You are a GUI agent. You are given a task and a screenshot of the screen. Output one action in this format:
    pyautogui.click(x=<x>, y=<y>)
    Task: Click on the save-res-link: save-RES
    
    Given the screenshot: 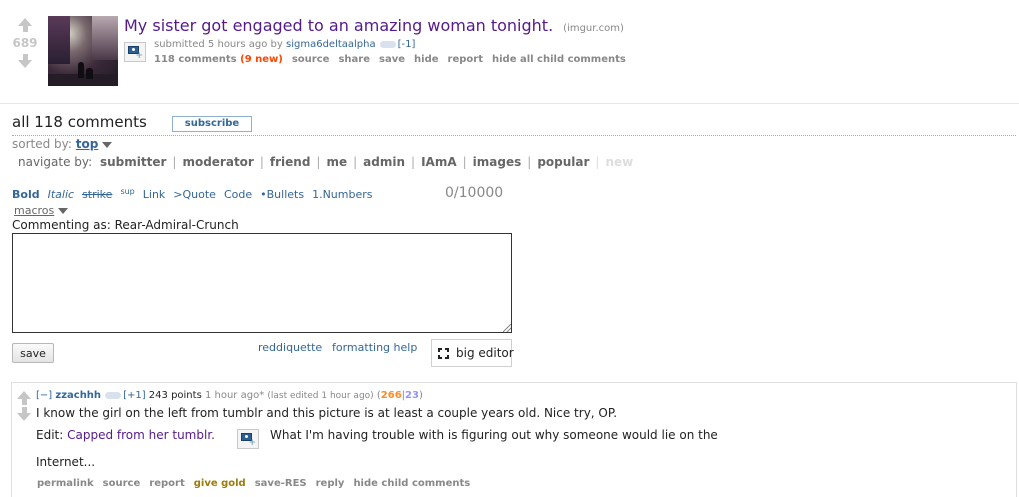 What is the action you would take?
    pyautogui.click(x=281, y=483)
    